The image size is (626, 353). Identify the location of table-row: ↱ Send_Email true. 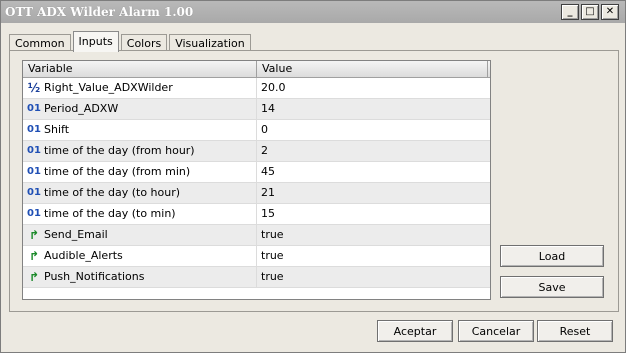
(256, 235).